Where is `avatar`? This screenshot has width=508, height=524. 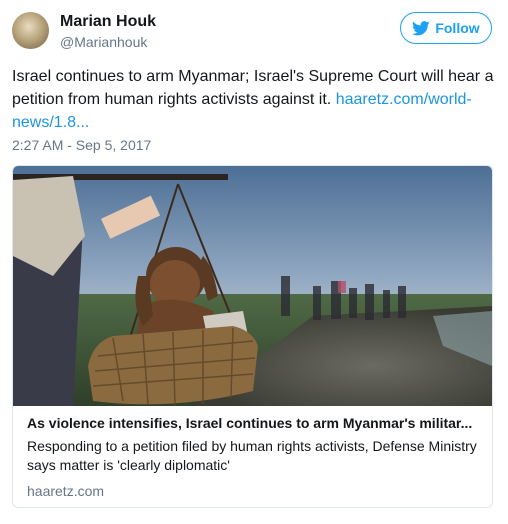 avatar is located at coordinates (30, 30).